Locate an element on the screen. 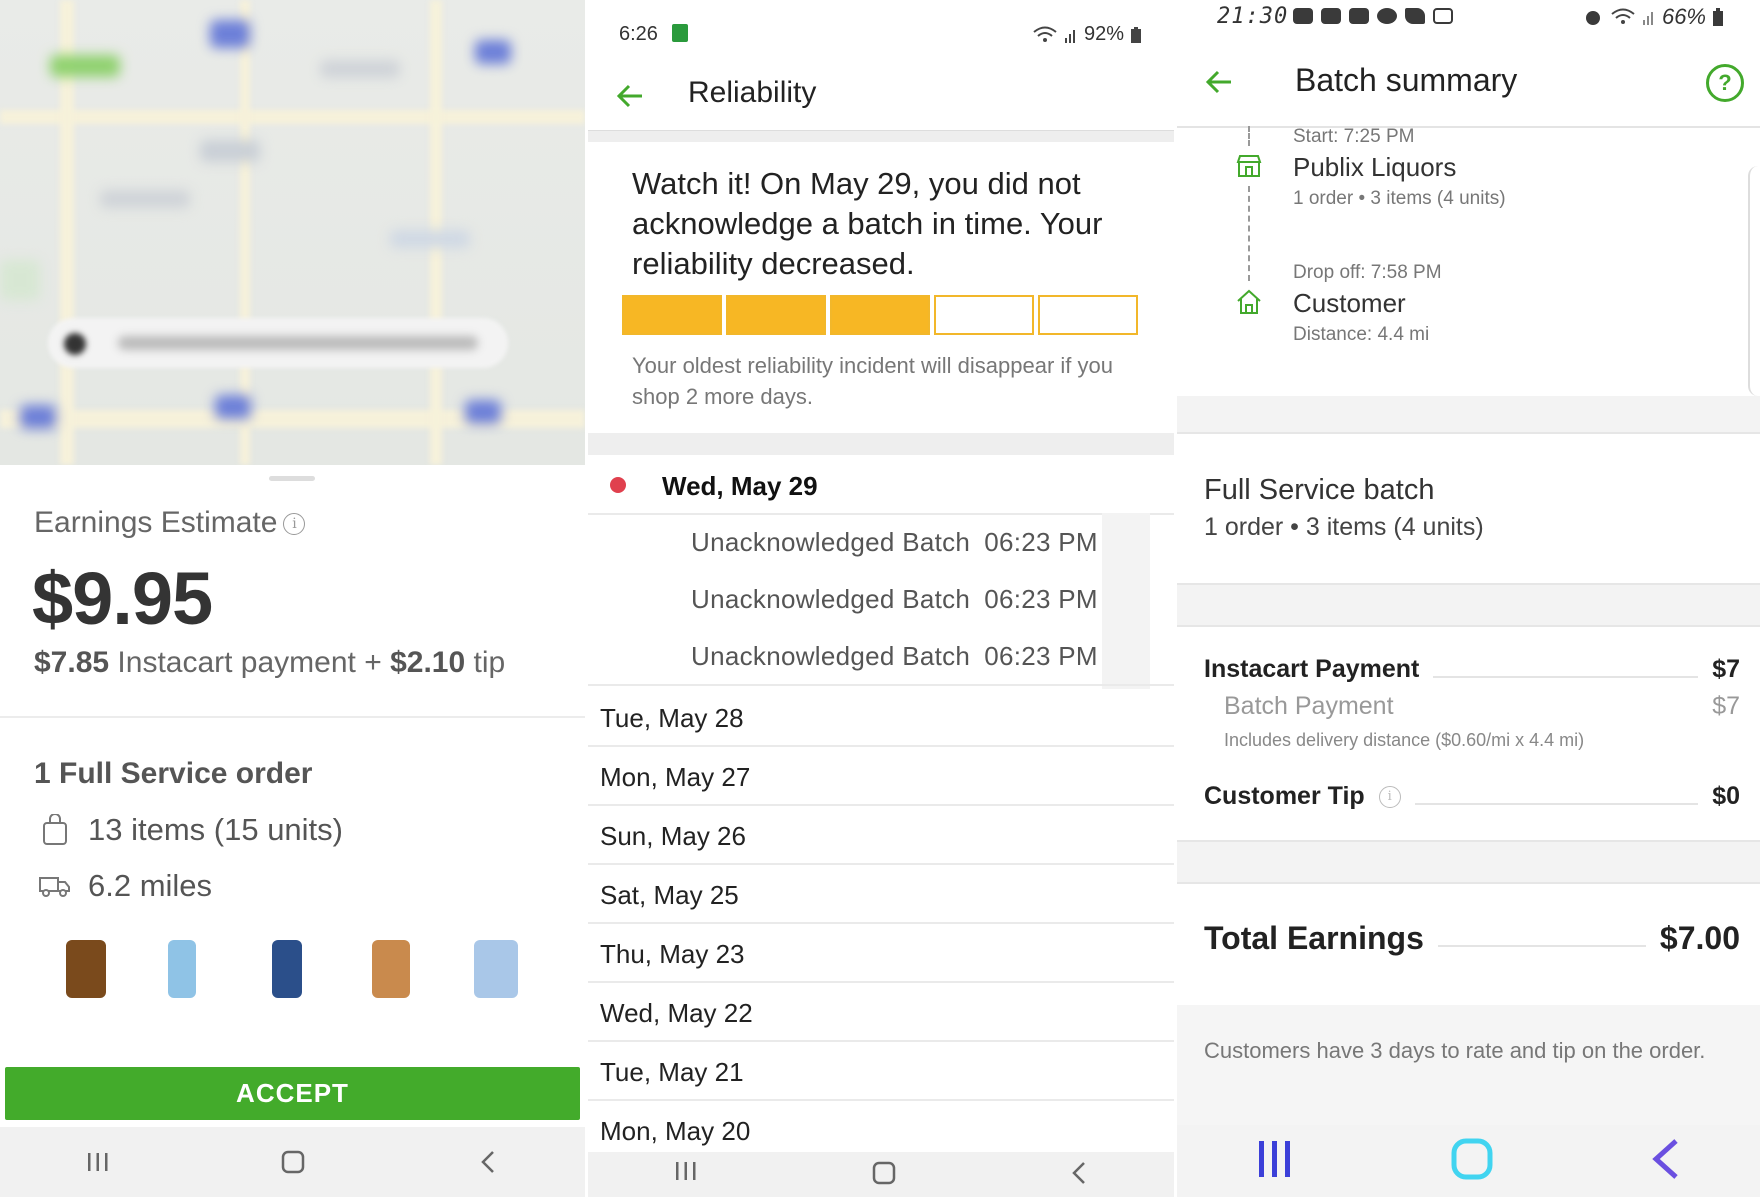 This screenshot has height=1197, width=1760. day-row: Sat, May 25 is located at coordinates (881, 894).